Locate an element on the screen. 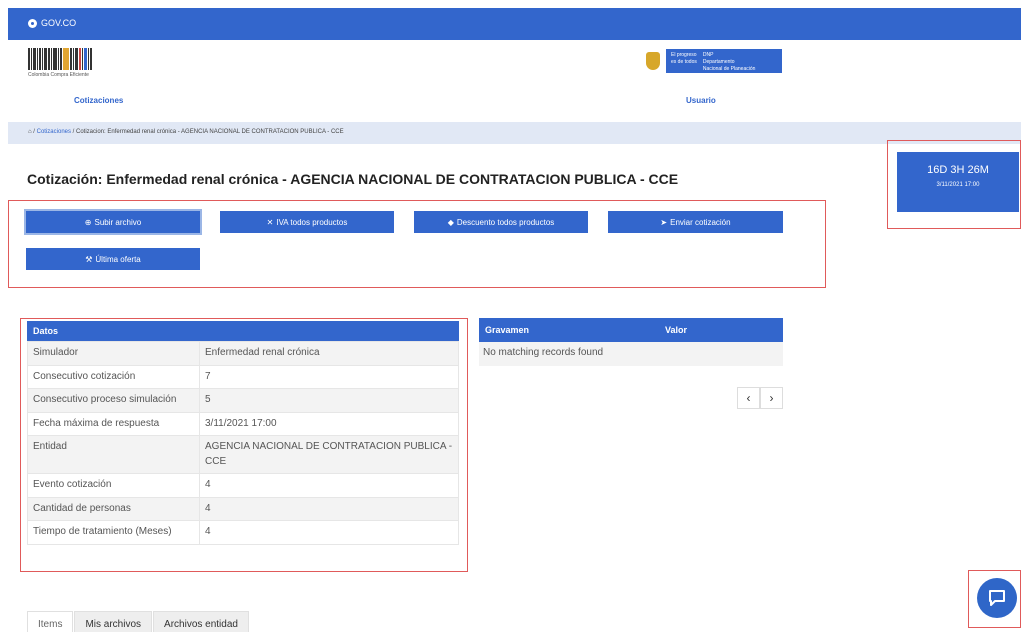 Image resolution: width=1021 pixels, height=632 pixels. discount-all-products-button: ◆ Descuento todos productos is located at coordinates (501, 222).